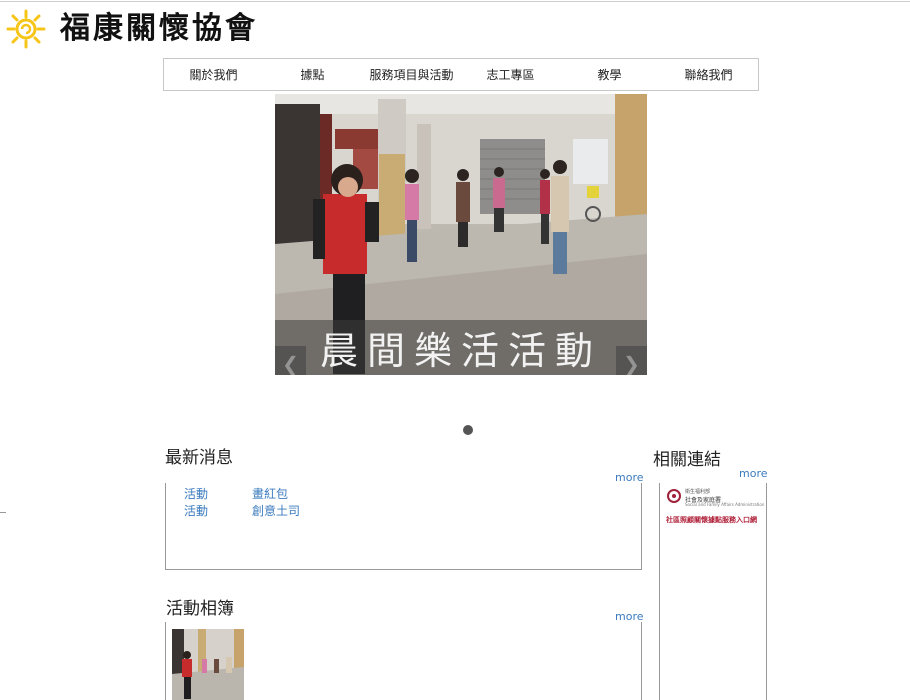 The width and height of the screenshot is (910, 700). Describe the element at coordinates (711, 520) in the screenshot. I see `link-caption: 社區照顧關懷據點服務入口網` at that location.